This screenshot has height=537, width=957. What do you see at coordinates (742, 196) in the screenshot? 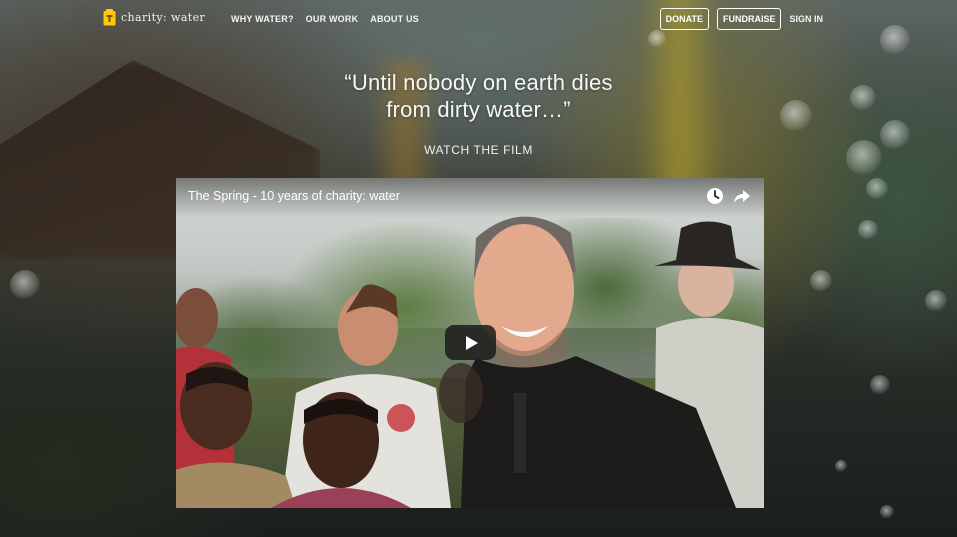
I see `share-icon` at bounding box center [742, 196].